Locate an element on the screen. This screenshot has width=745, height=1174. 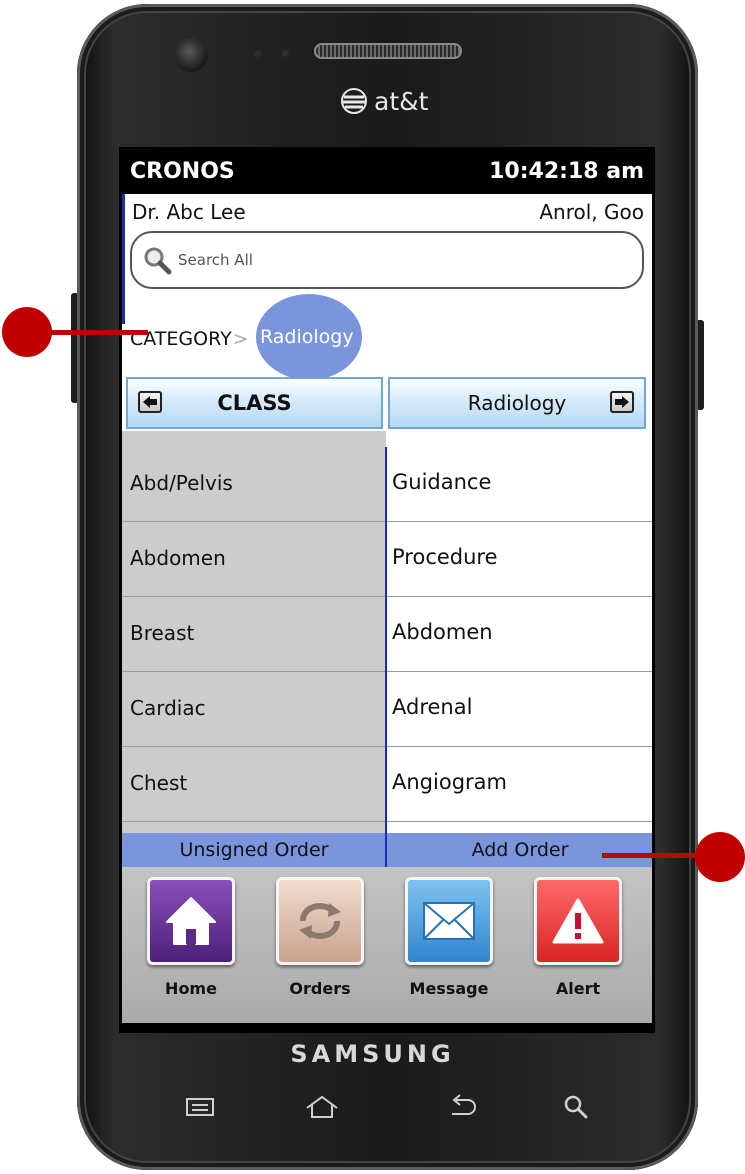
clock: 10:42:18 am is located at coordinates (566, 171).